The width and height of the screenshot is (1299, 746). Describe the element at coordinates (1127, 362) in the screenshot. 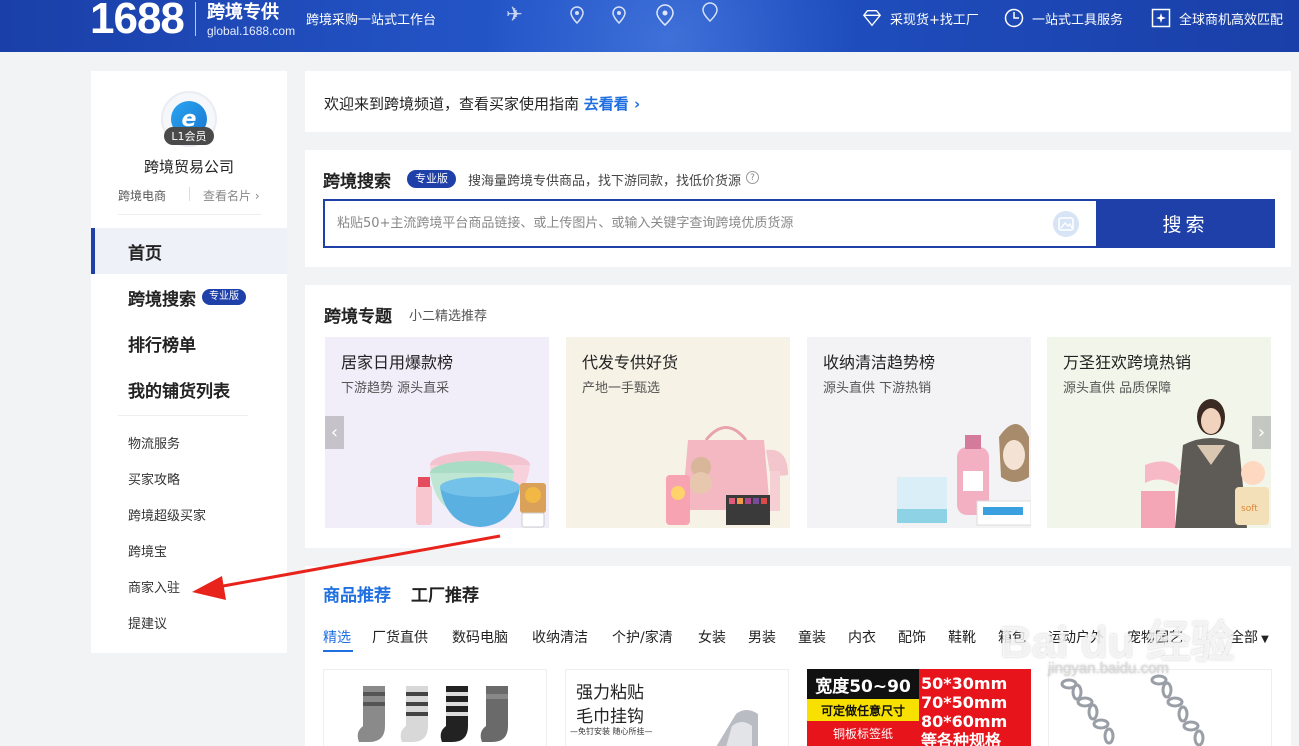

I see `topic-card-title: 万圣狂欢跨境热销` at that location.